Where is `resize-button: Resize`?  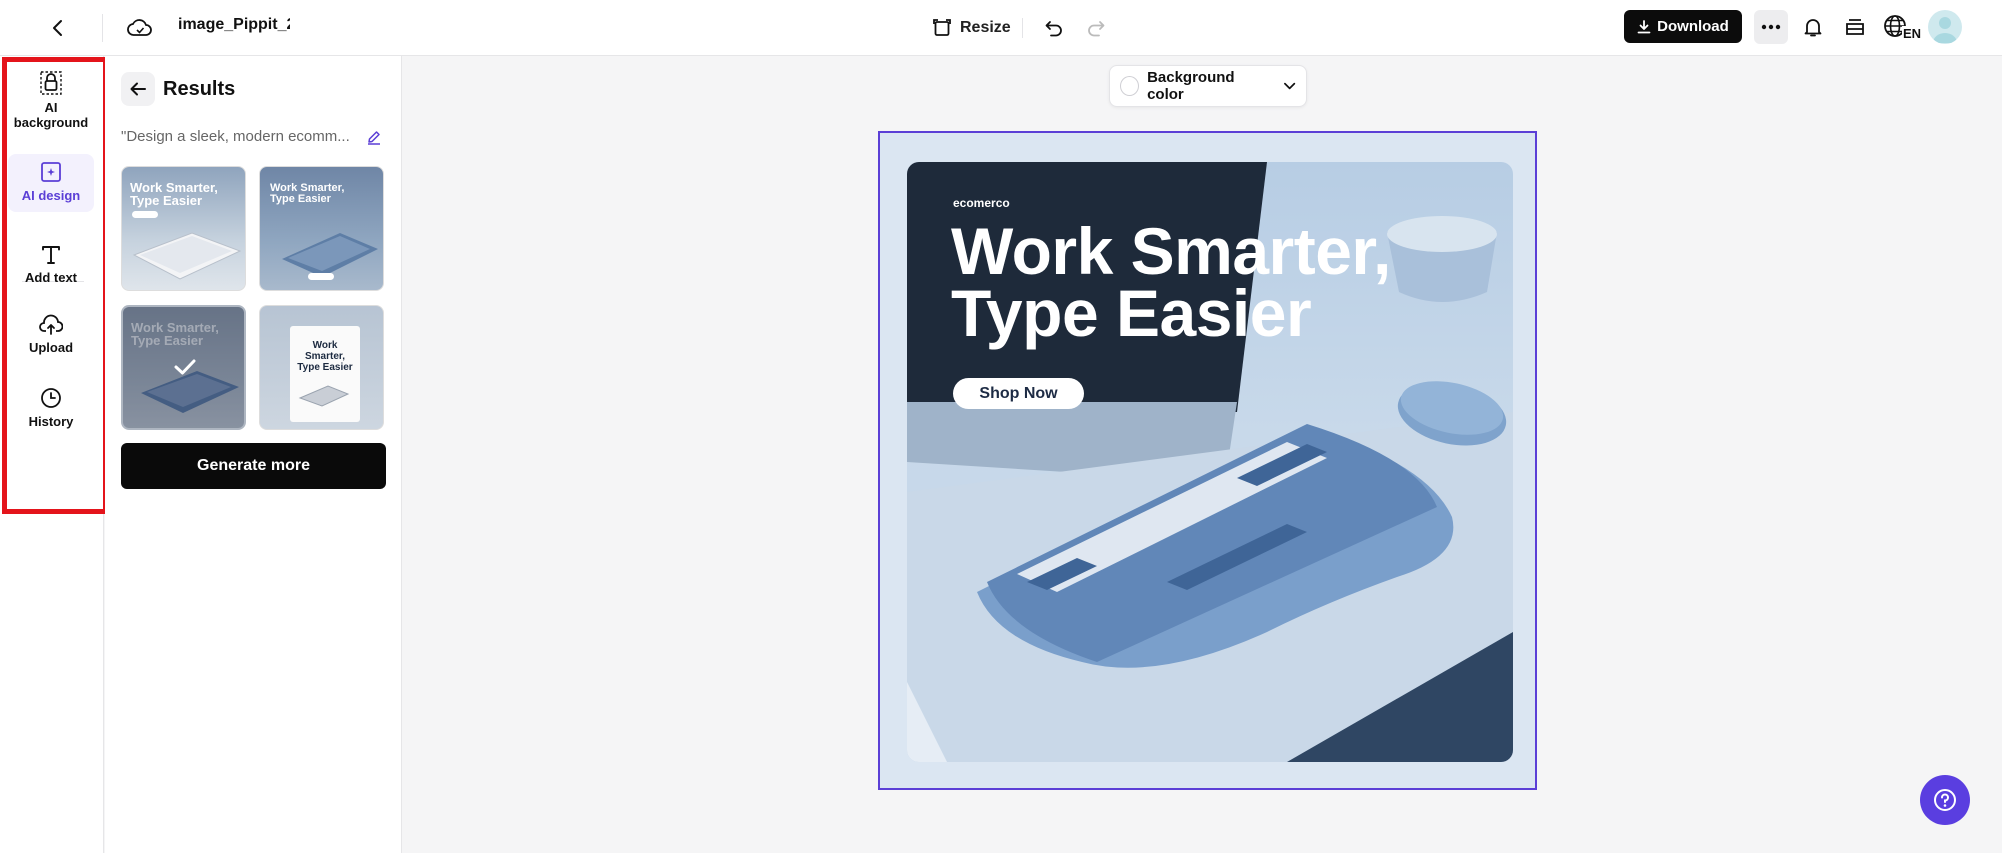
resize-button: Resize is located at coordinates (971, 28).